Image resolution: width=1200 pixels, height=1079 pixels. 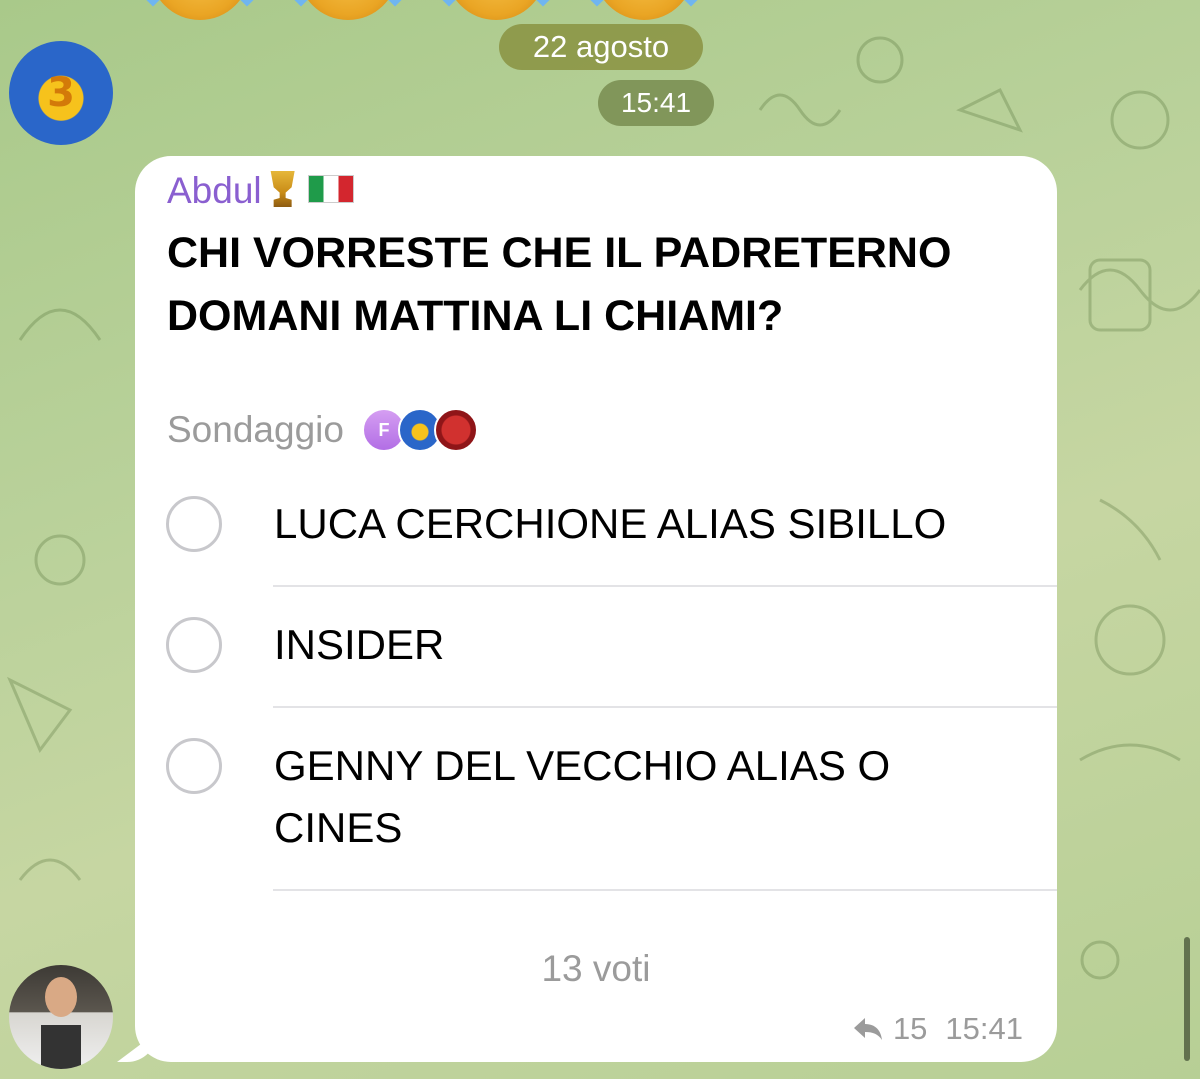 I want to click on italy-flag-icon, so click(x=330, y=189).